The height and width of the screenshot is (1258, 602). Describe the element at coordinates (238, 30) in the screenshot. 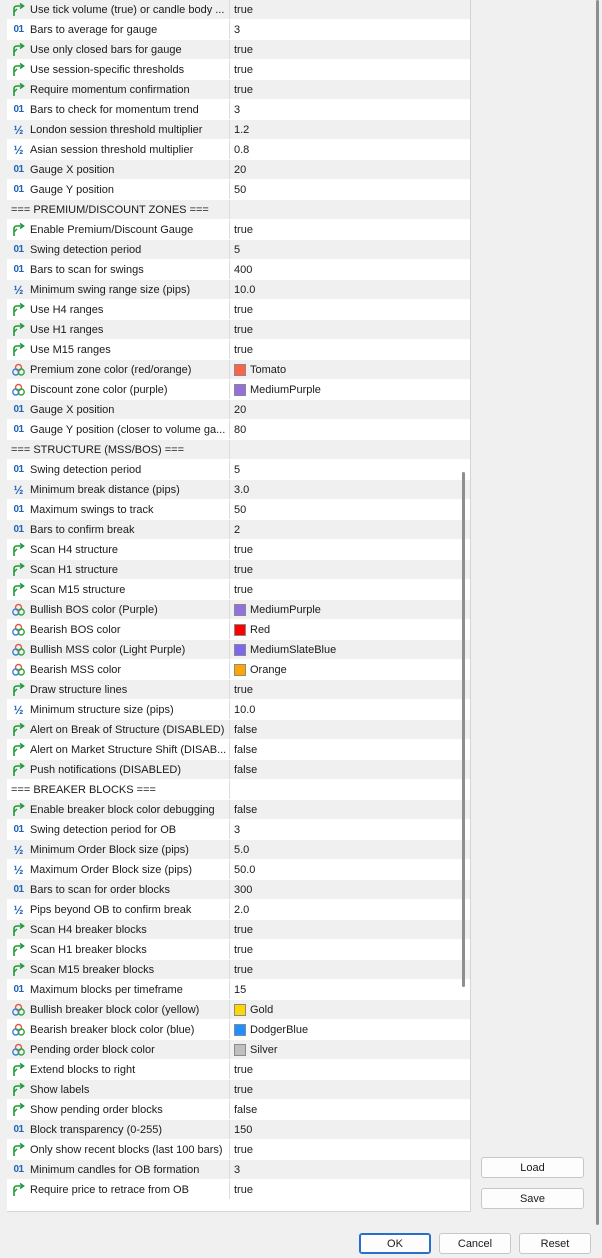

I see `parameter-row: 01 Bars to average for gauge 3` at that location.